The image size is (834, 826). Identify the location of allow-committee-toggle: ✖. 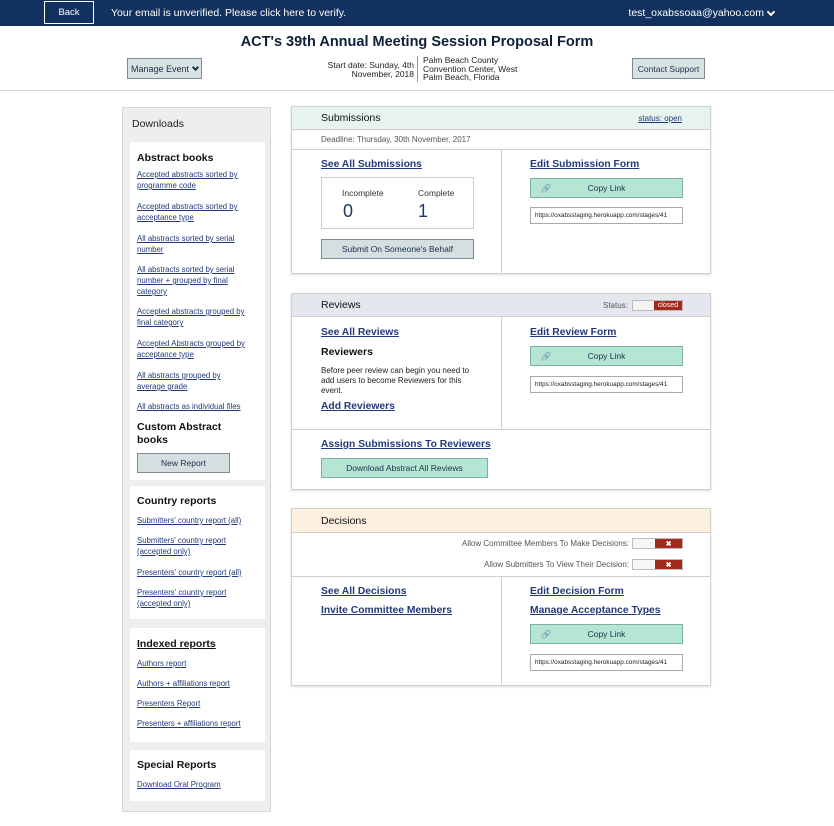
(657, 543).